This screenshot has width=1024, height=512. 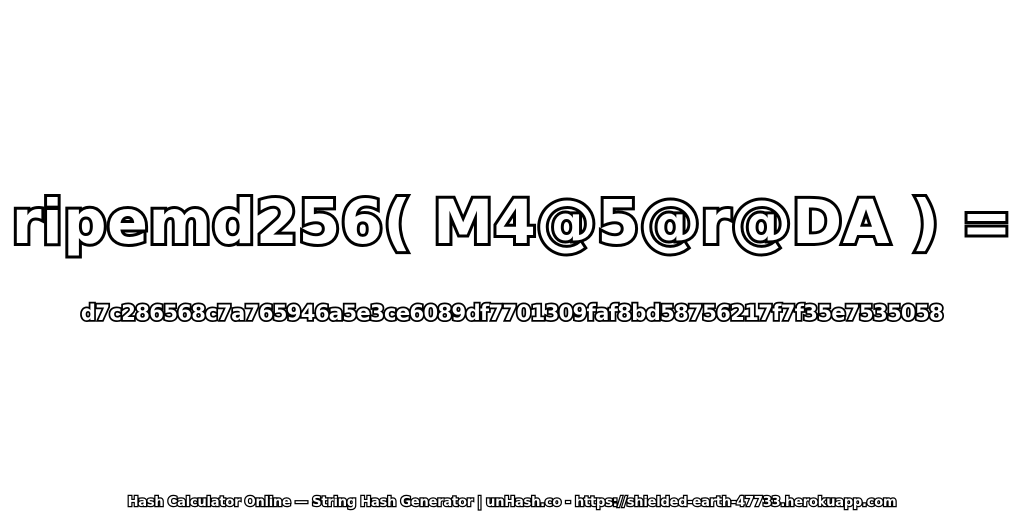 What do you see at coordinates (512, 223) in the screenshot?
I see `hash-expression: ripemd256( M4@5@r@DA ) =` at bounding box center [512, 223].